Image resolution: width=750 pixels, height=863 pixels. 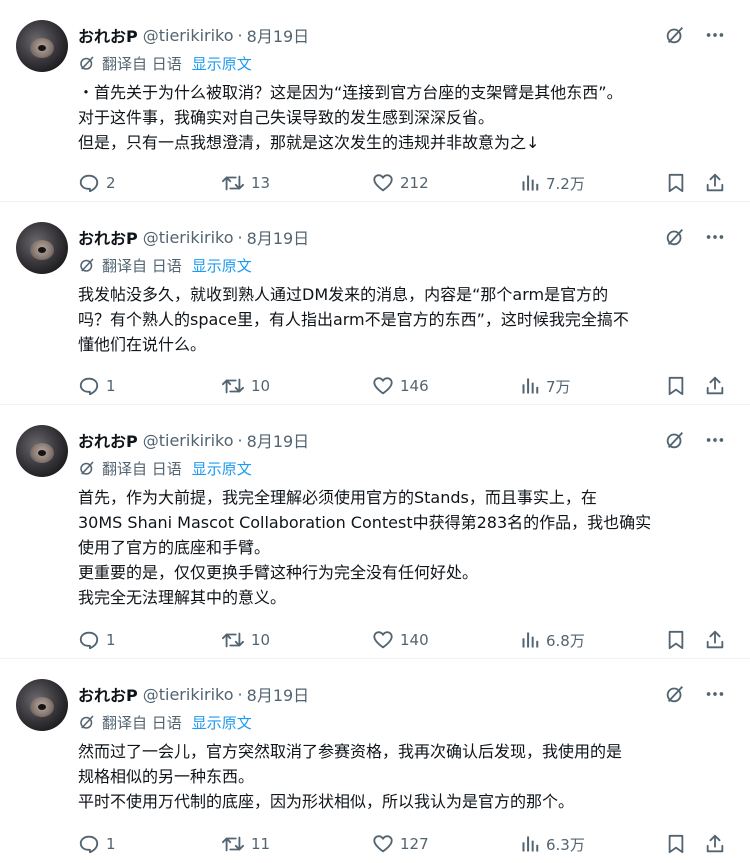 I want to click on like-count: 140, so click(x=414, y=640).